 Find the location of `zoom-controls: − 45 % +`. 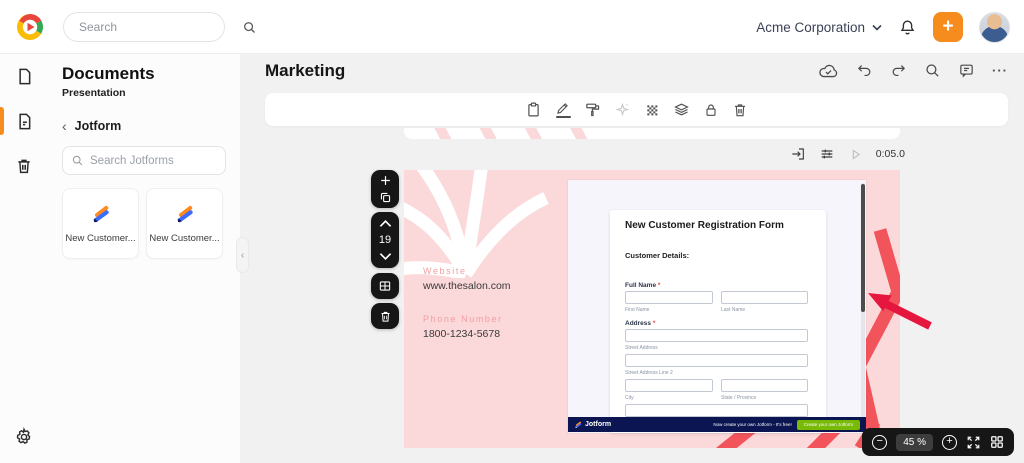

zoom-controls: − 45 % + is located at coordinates (938, 442).